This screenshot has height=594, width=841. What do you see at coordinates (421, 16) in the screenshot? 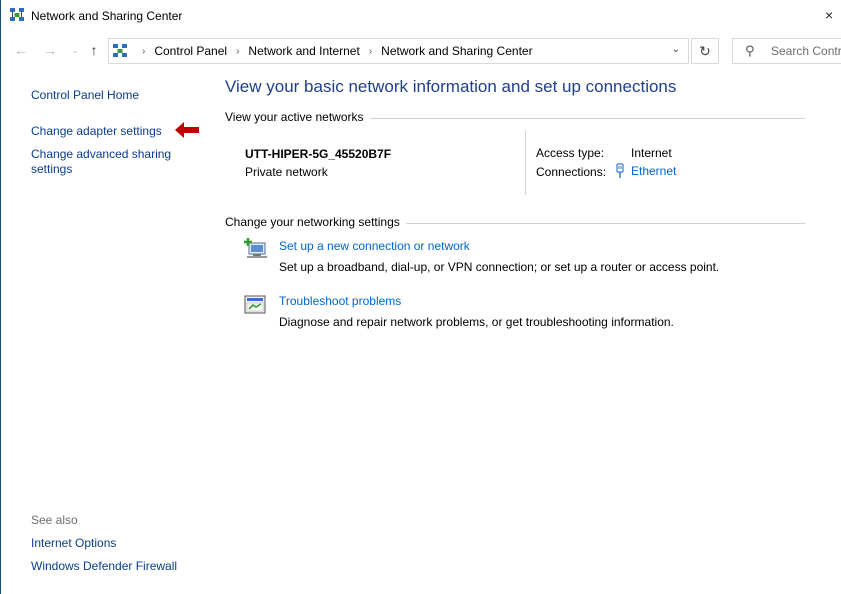
I see `title-bar: Network and Sharing Center ×` at bounding box center [421, 16].